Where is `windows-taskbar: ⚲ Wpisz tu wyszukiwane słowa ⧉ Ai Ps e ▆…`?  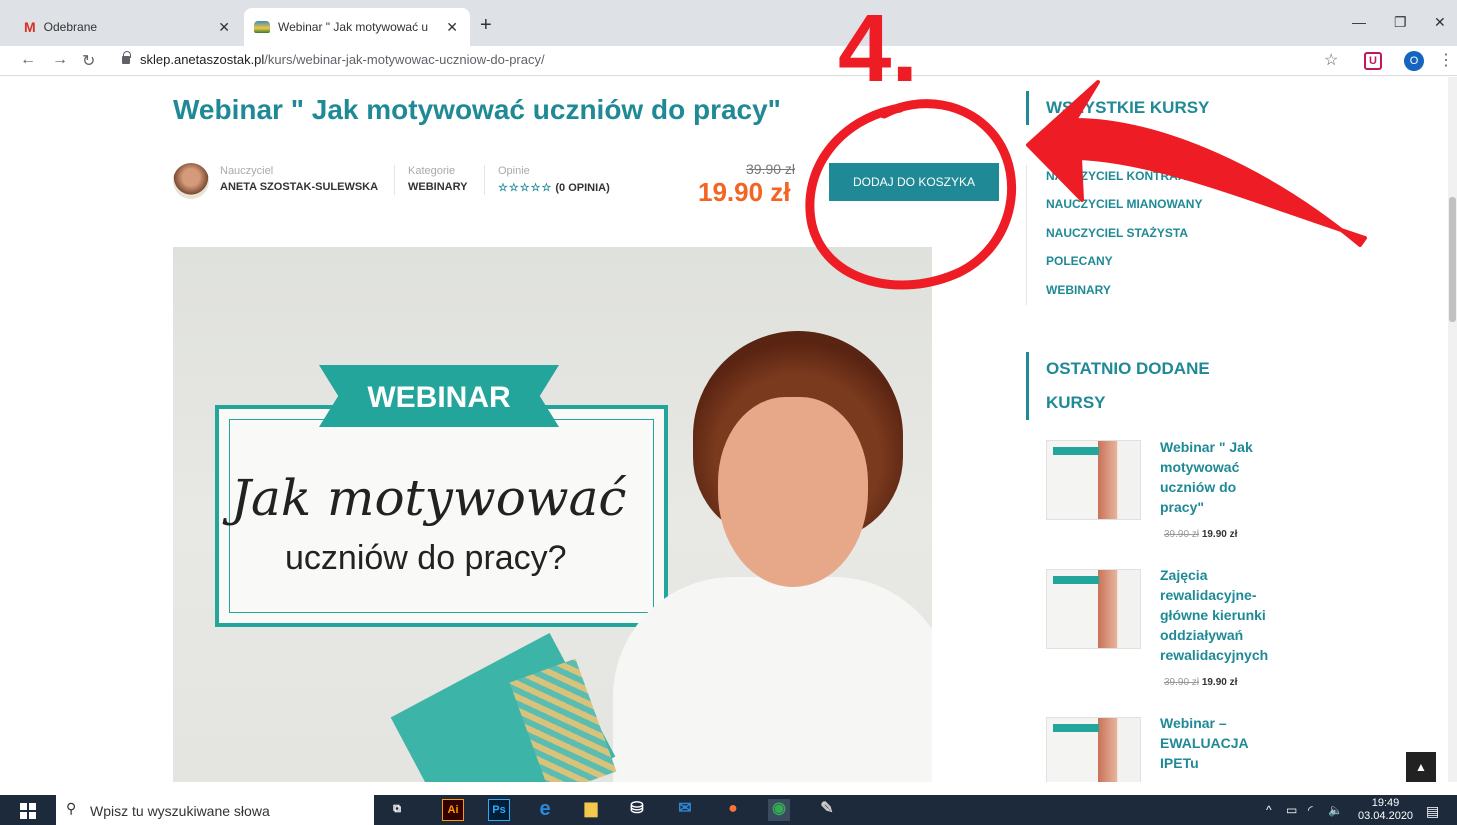 windows-taskbar: ⚲ Wpisz tu wyszukiwane słowa ⧉ Ai Ps e ▆… is located at coordinates (728, 810).